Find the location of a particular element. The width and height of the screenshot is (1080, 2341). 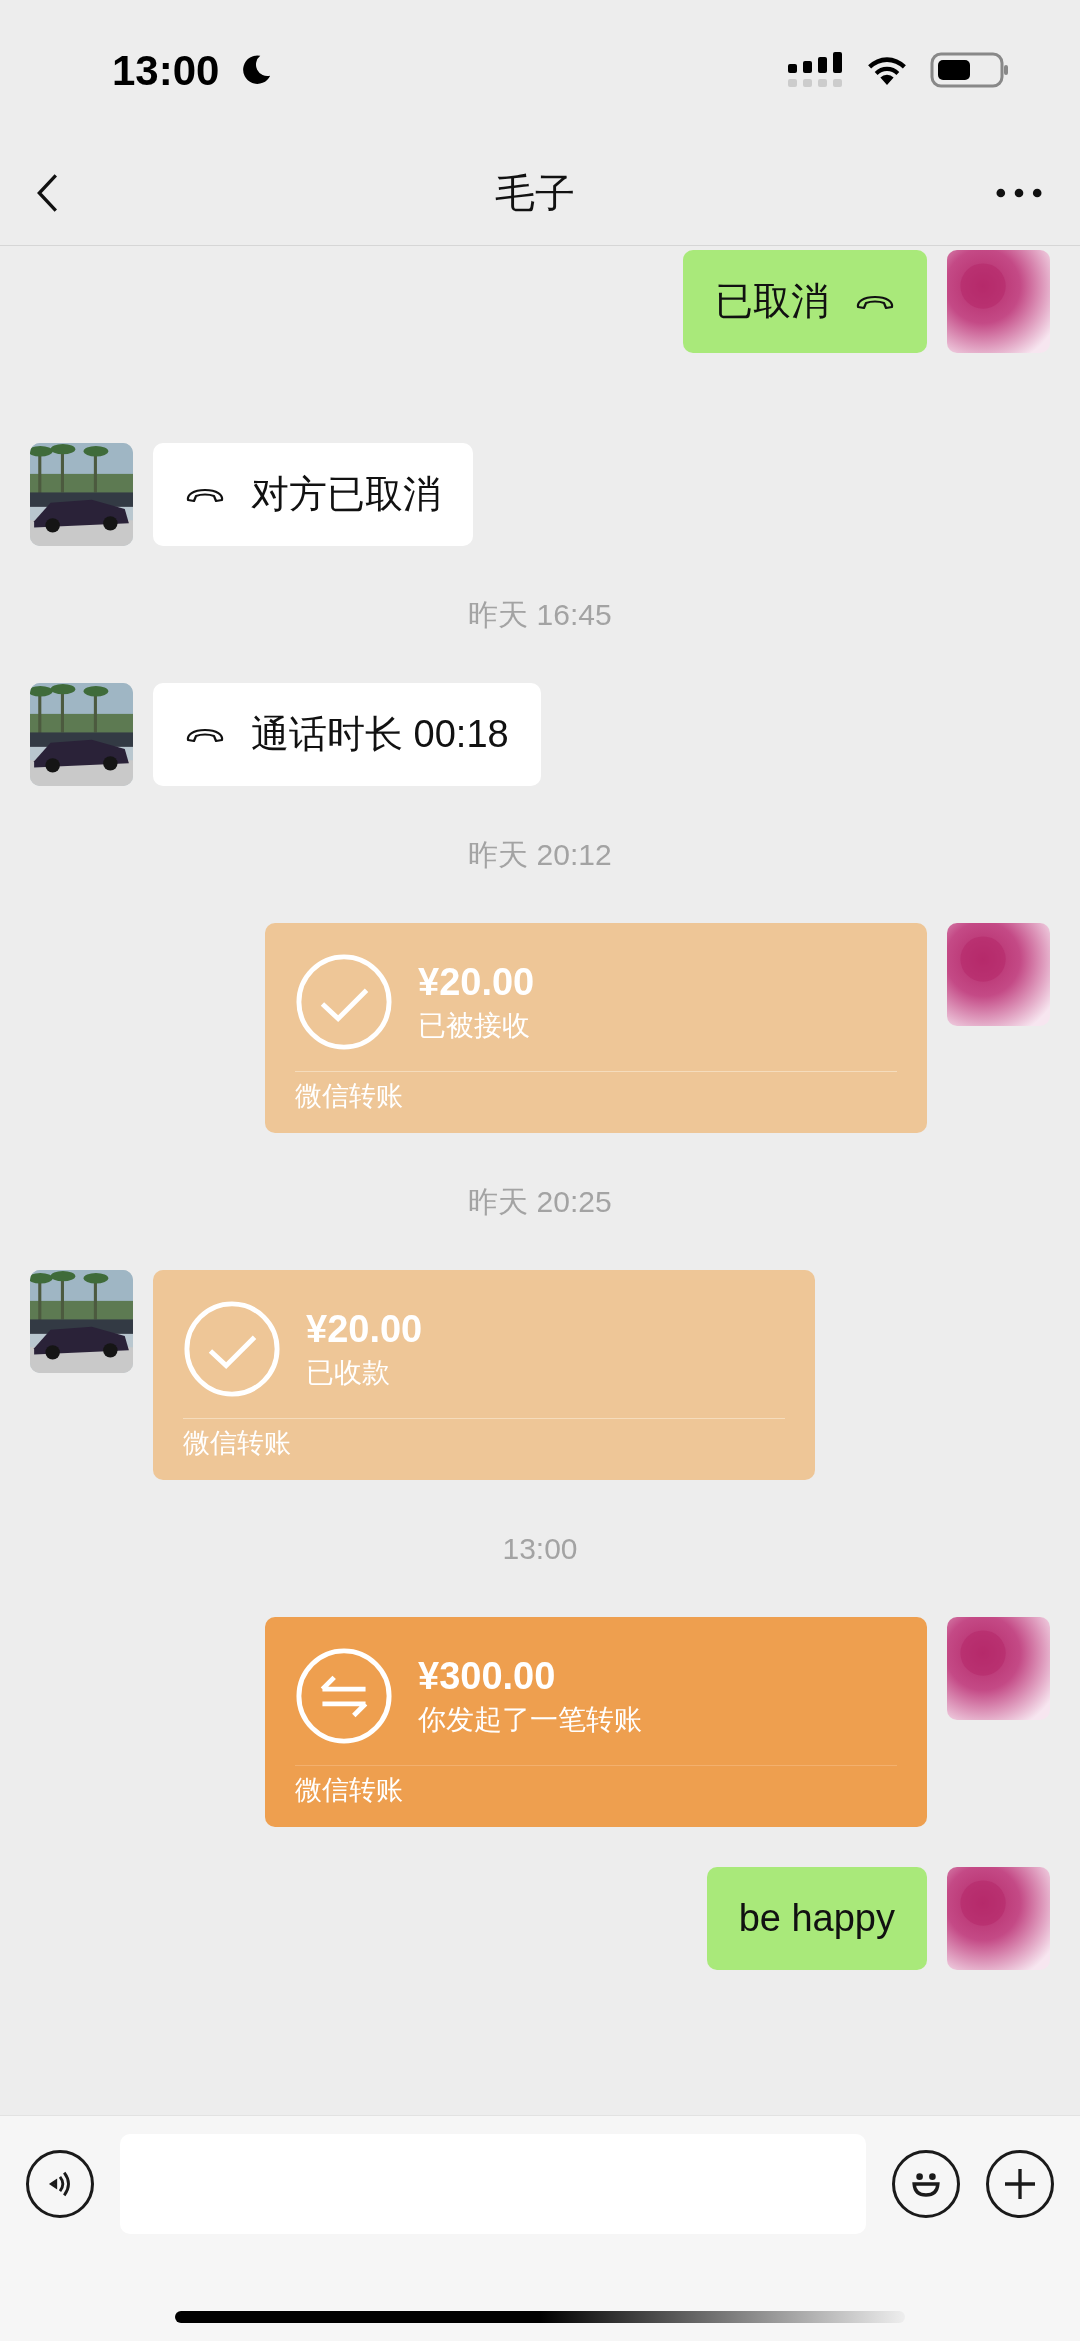

timestamp: 13:00 is located at coordinates (540, 1549).